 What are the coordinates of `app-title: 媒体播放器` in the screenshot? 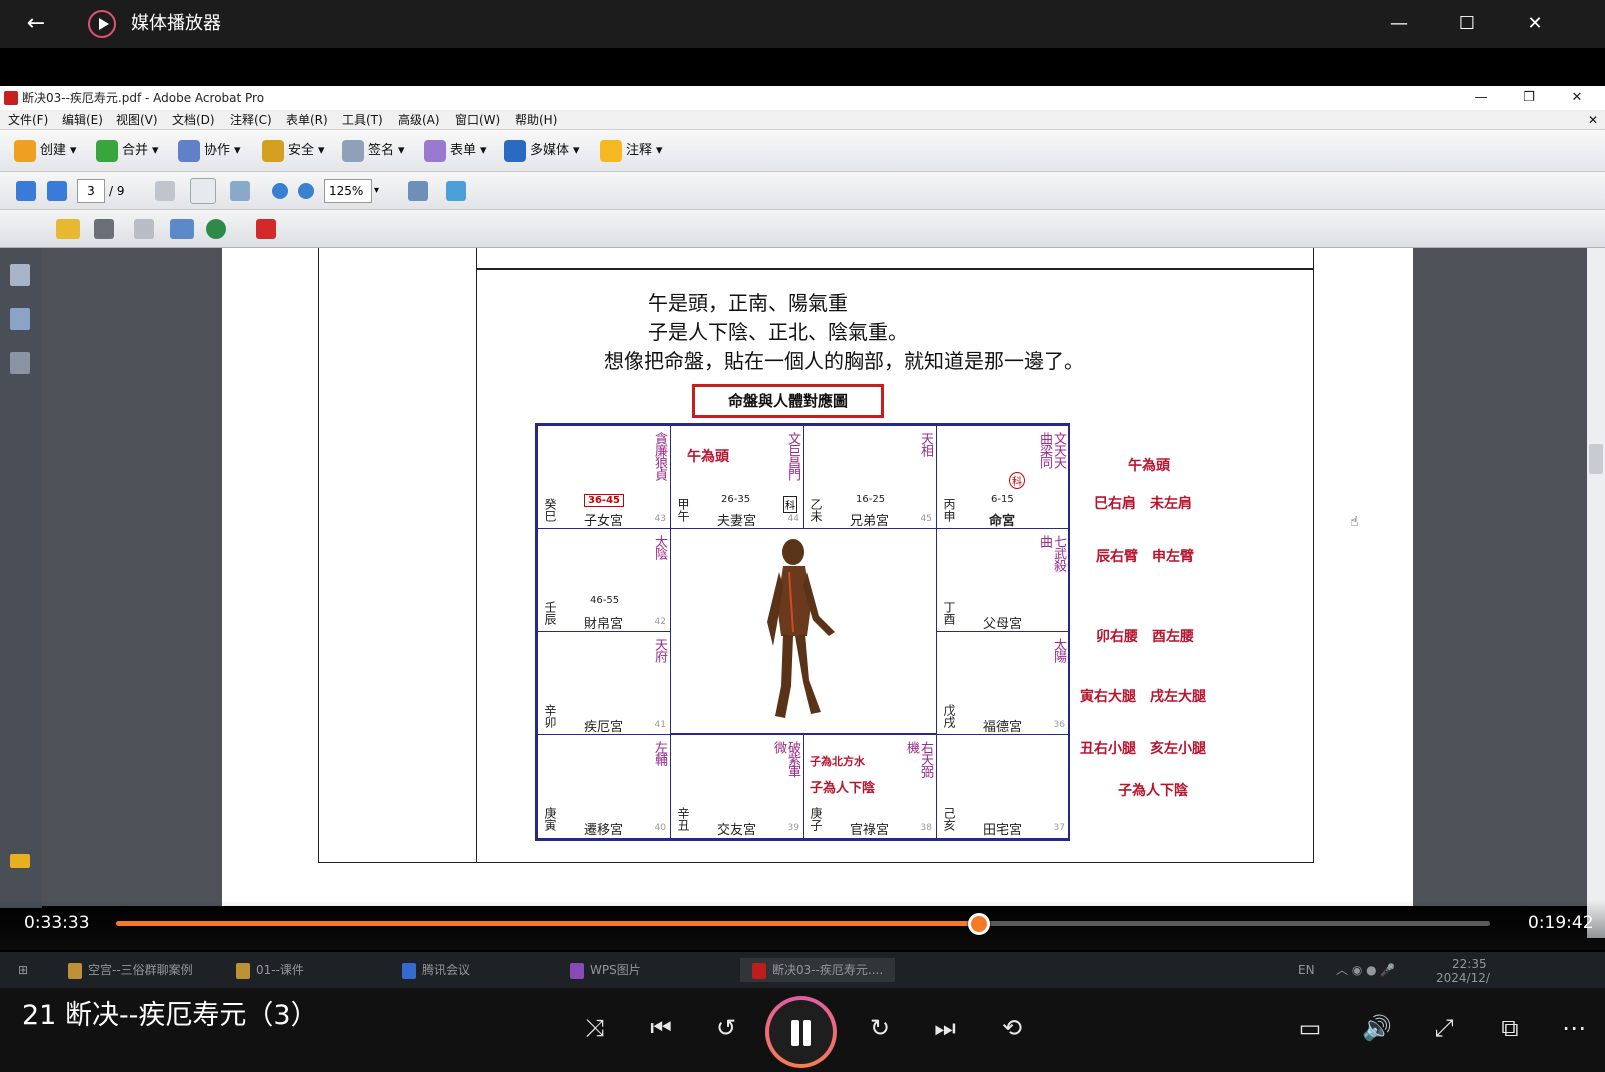 It's located at (176, 23).